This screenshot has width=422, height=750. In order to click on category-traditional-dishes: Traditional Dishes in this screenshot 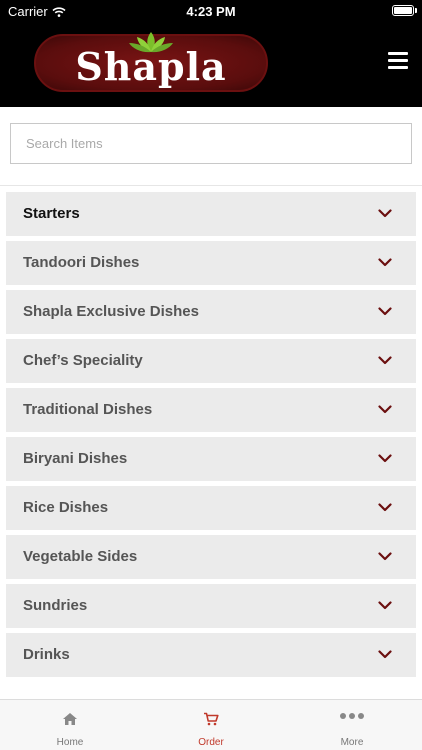, I will do `click(211, 410)`.